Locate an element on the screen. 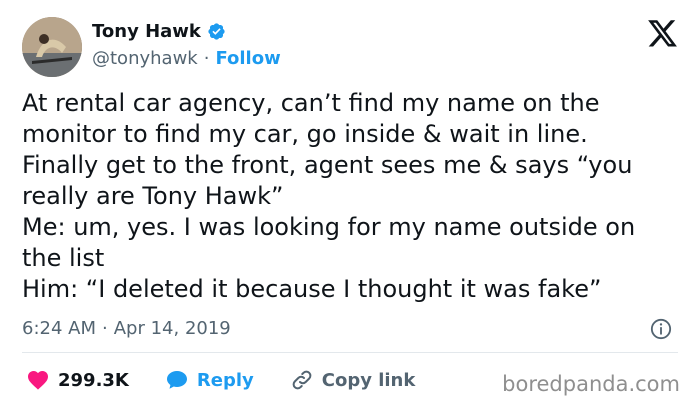 Image resolution: width=700 pixels, height=410 pixels. link-icon is located at coordinates (302, 380).